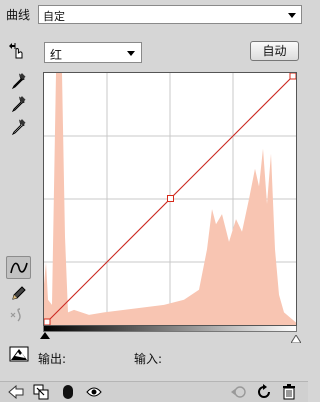  What do you see at coordinates (170, 14) in the screenshot?
I see `preset-select: 自定` at bounding box center [170, 14].